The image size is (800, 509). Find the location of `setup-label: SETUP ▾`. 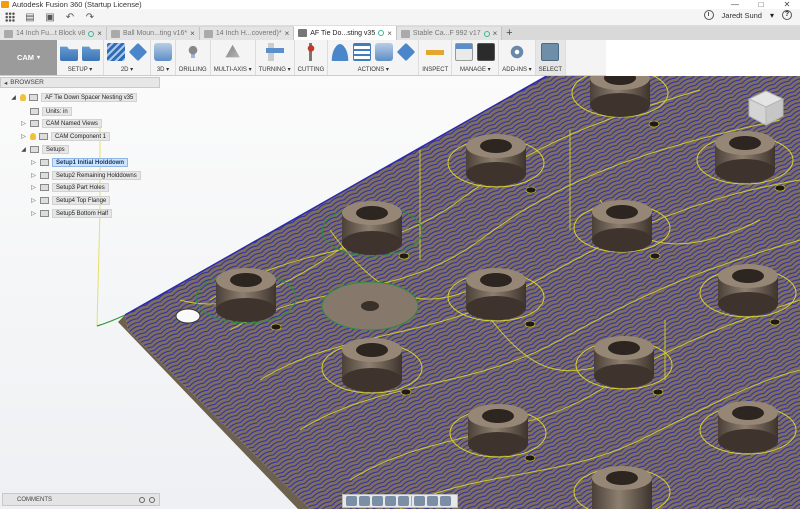

setup-label: SETUP ▾ is located at coordinates (80, 70).